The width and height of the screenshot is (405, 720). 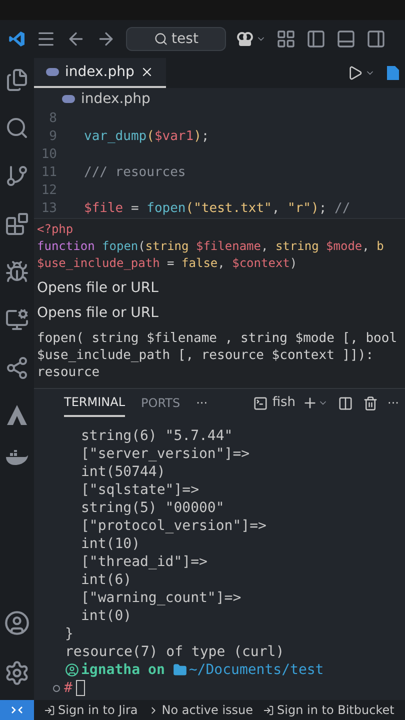 I want to click on remote-icon, so click(x=17, y=710).